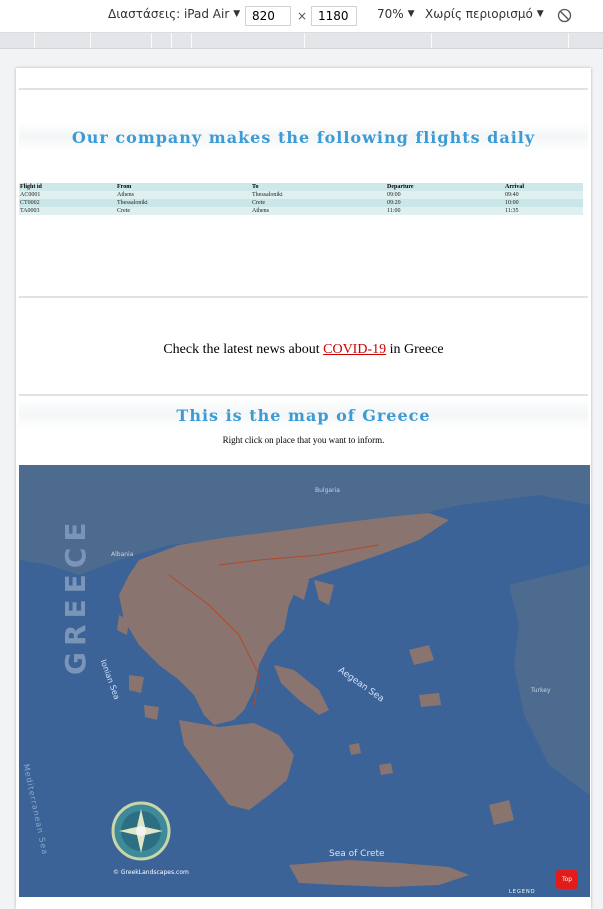  I want to click on height-input, so click(334, 16).